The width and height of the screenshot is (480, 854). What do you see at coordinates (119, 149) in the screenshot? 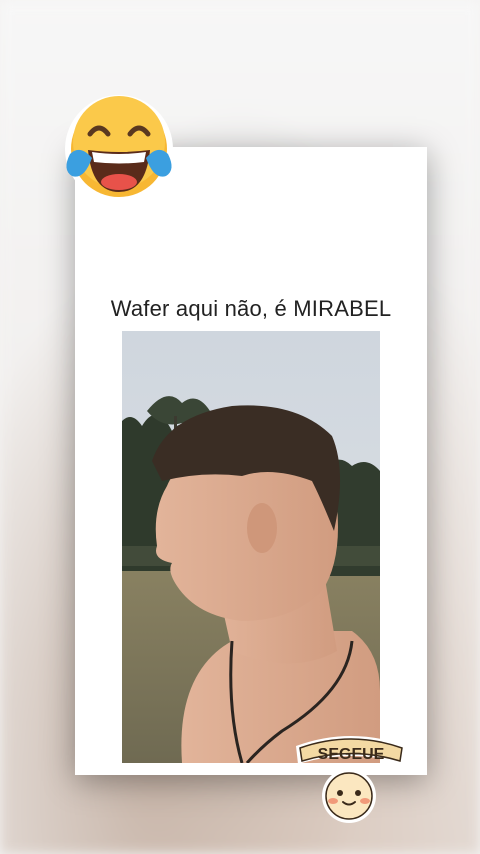
I see `laughing-tears-emoji-icon` at bounding box center [119, 149].